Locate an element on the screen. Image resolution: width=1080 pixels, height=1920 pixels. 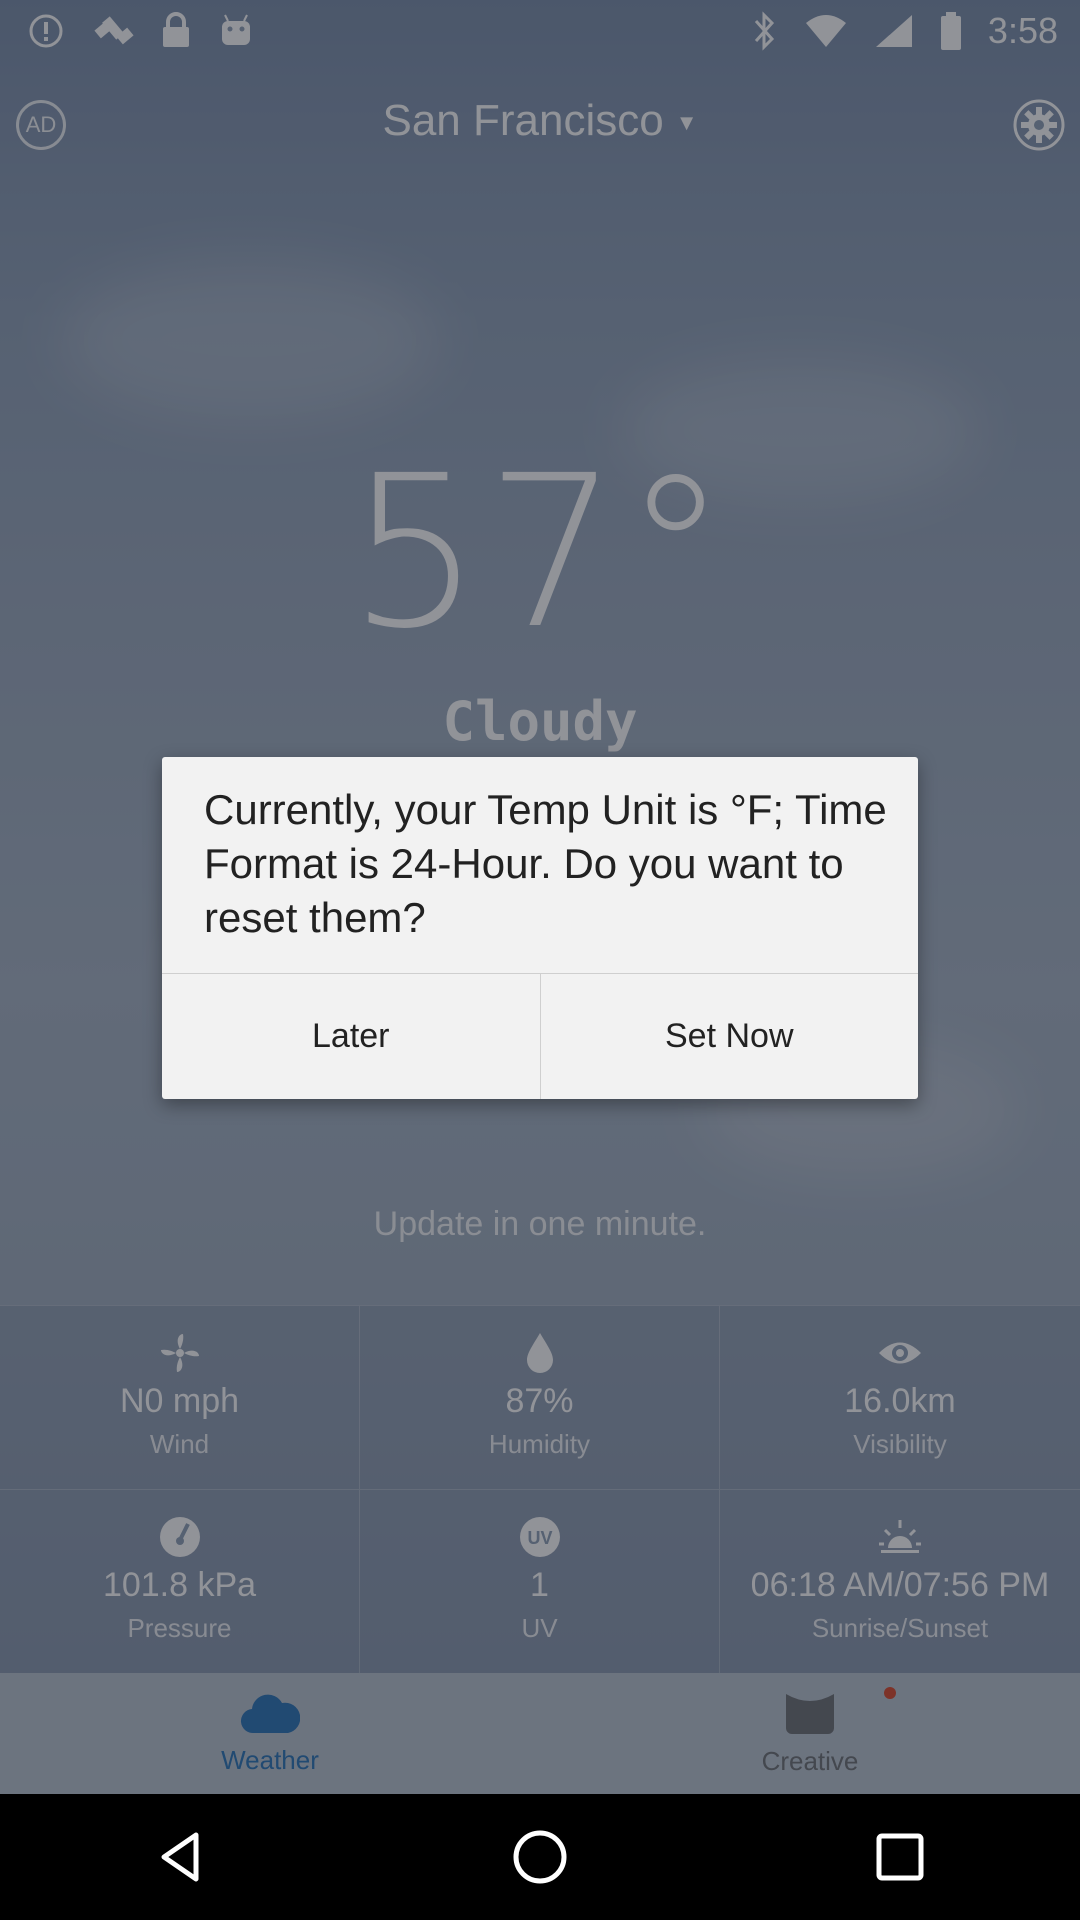
set-now-button: Set Now is located at coordinates (730, 1036).